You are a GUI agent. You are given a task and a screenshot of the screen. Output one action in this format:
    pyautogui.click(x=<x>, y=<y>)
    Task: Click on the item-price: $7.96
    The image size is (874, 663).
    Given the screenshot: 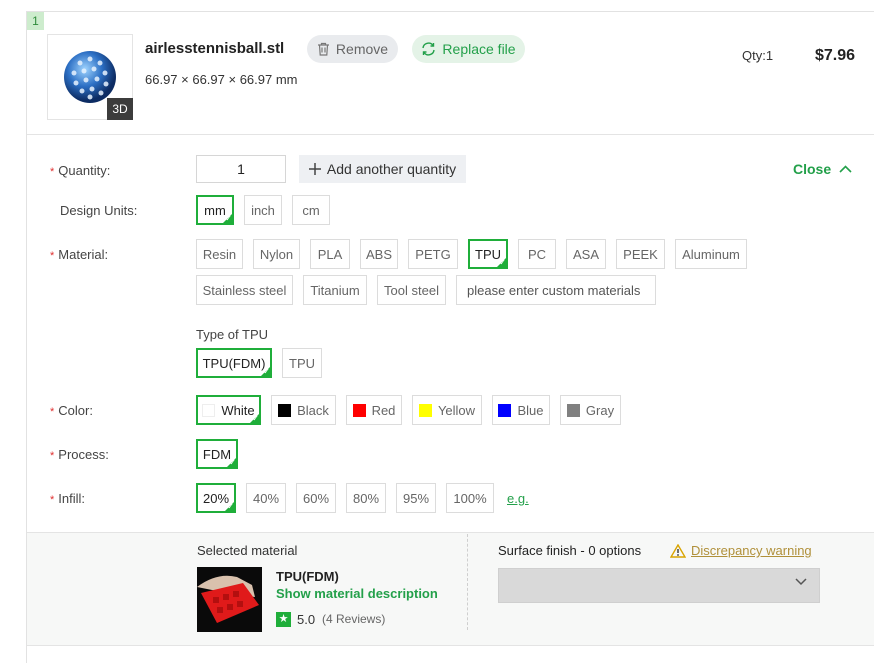 What is the action you would take?
    pyautogui.click(x=835, y=55)
    